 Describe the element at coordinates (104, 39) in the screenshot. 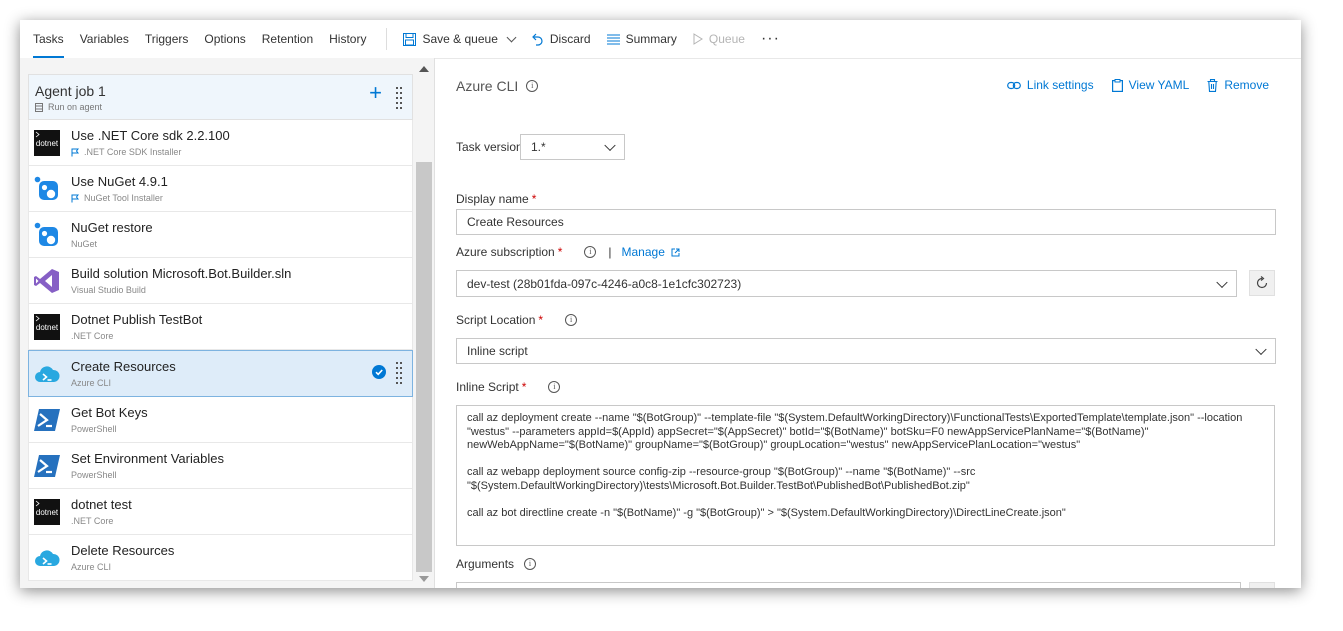

I see `tab-variables: Variables` at that location.